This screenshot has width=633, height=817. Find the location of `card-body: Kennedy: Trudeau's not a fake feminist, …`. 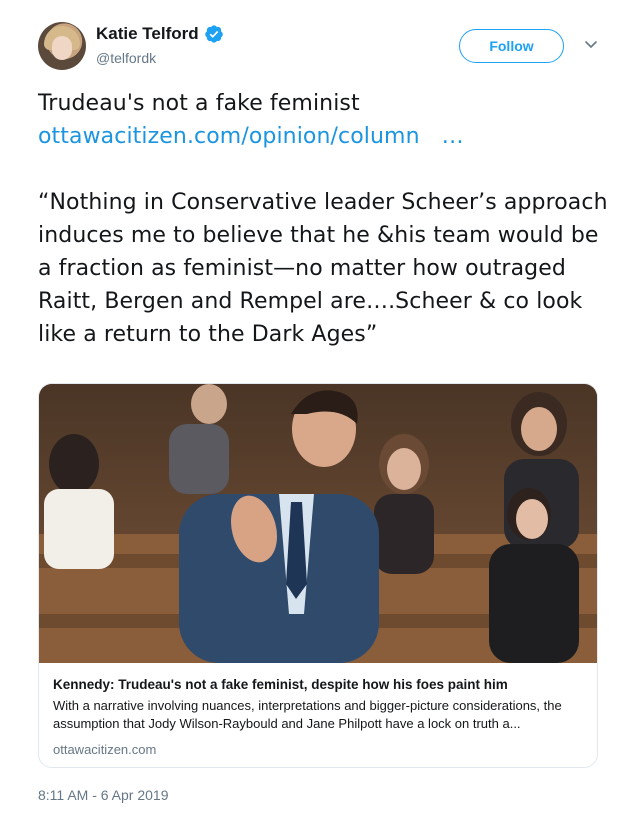

card-body: Kennedy: Trudeau's not a fake feminist, … is located at coordinates (318, 710).